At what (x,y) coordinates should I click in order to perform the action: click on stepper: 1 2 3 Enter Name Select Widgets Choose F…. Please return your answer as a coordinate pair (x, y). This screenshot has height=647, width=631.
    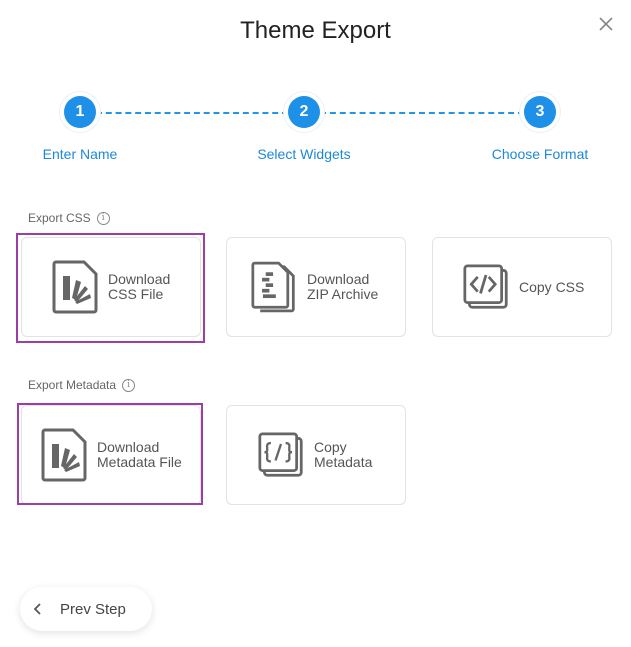
    Looking at the image, I should click on (315, 131).